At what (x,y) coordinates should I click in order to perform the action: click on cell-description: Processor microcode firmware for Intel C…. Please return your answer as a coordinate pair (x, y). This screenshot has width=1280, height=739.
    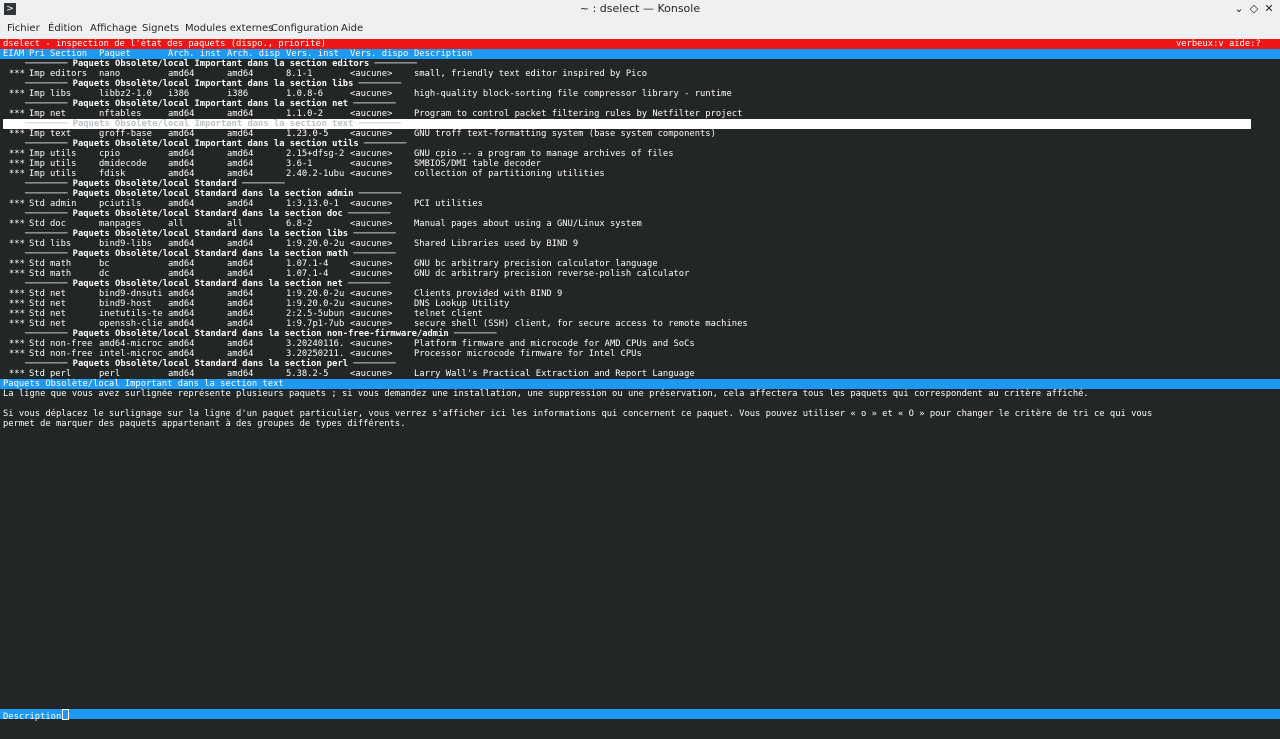
    Looking at the image, I should click on (528, 354).